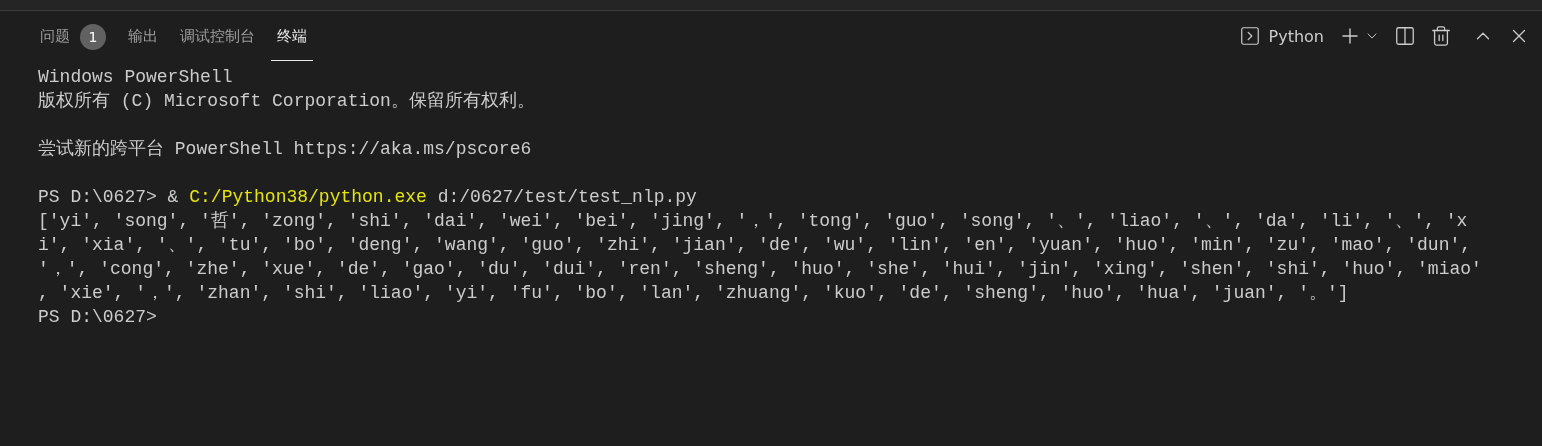 This screenshot has width=1542, height=446. What do you see at coordinates (109, 197) in the screenshot?
I see `prompt-text: PS D:\0627> &` at bounding box center [109, 197].